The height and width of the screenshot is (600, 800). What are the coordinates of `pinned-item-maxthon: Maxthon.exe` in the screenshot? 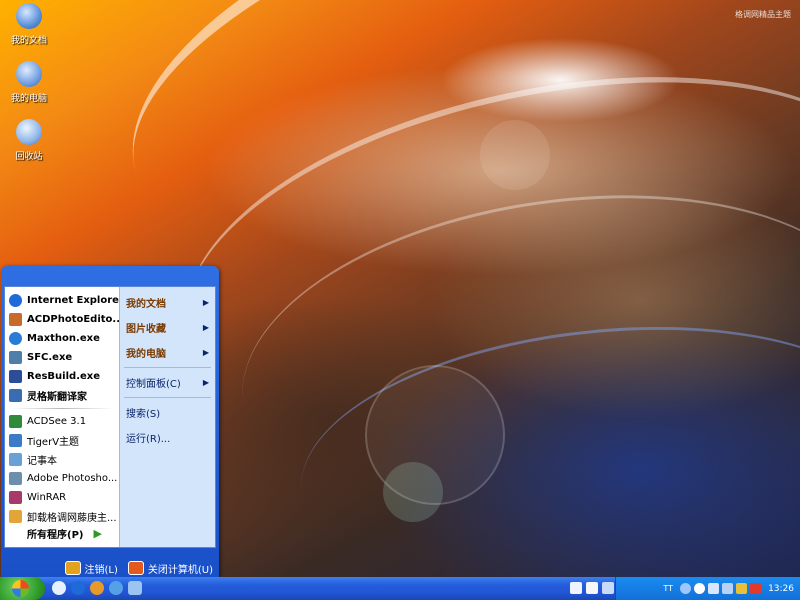 It's located at (62, 338).